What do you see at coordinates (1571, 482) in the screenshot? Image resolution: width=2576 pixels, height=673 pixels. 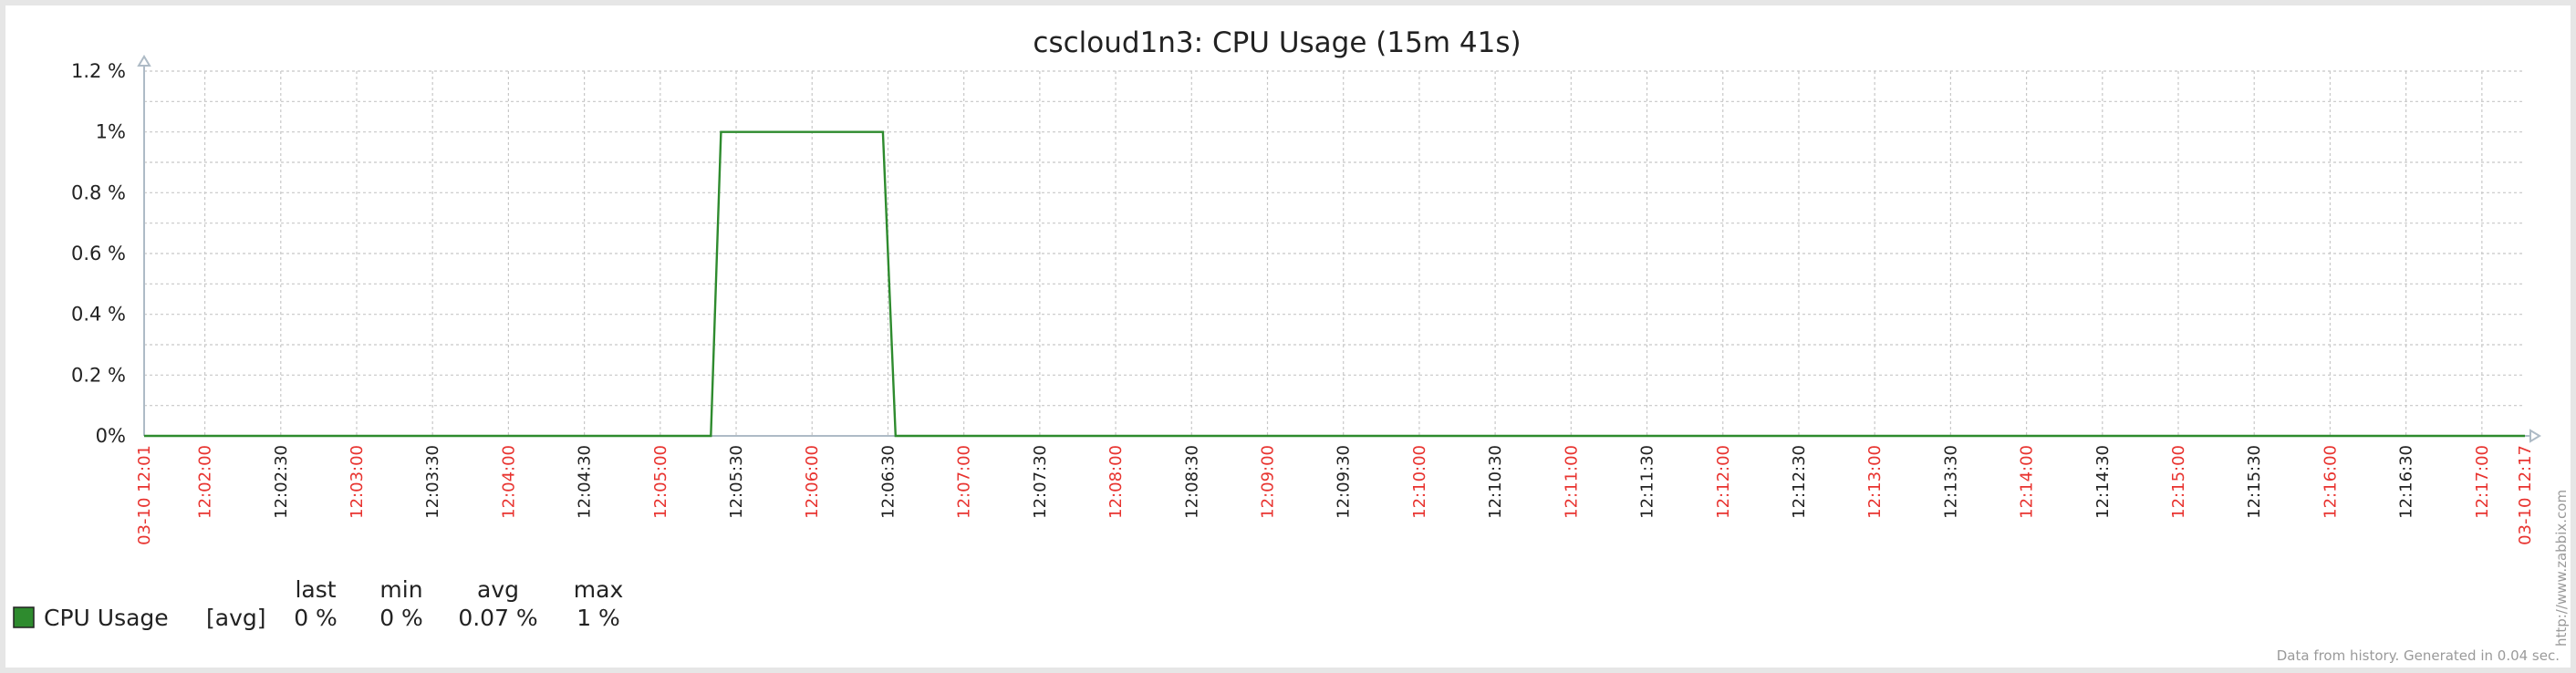 I see `x-tick-label: 12:11:00` at bounding box center [1571, 482].